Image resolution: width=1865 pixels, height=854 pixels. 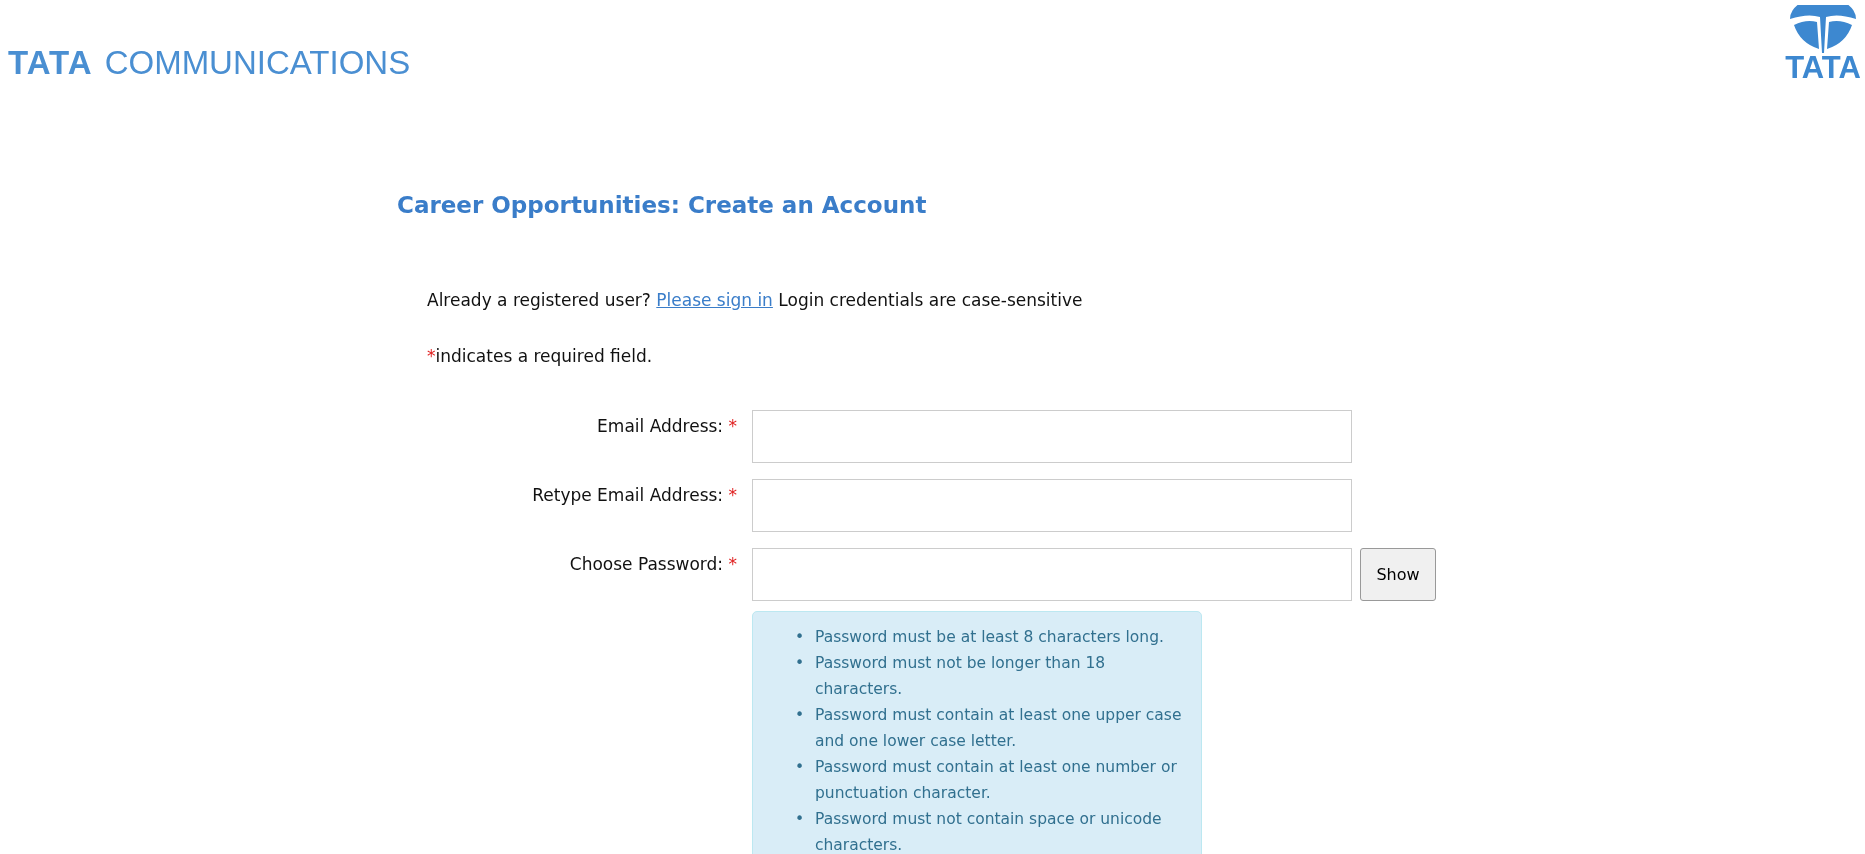 I want to click on password-rule: Password must contain at least one upper case and one lower case letter., so click(x=999, y=728).